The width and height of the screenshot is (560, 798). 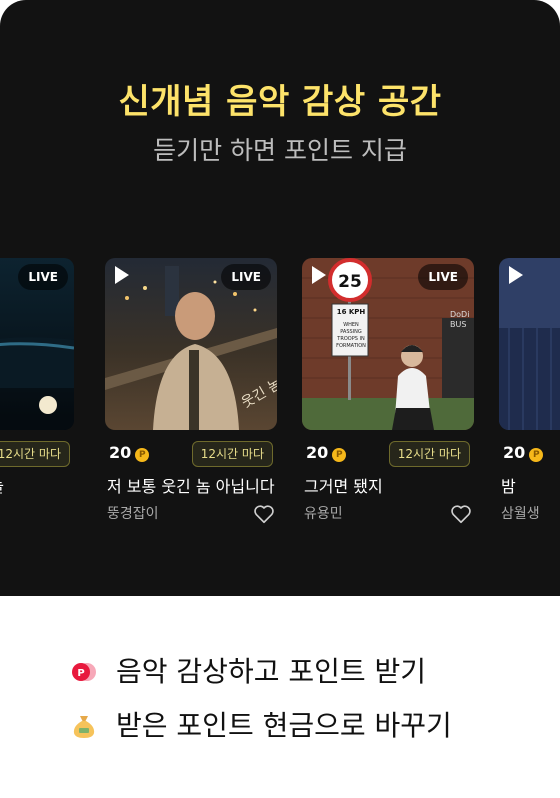 I want to click on song-title: 저 보통 웃긴 놈 아닙니다, so click(x=191, y=486).